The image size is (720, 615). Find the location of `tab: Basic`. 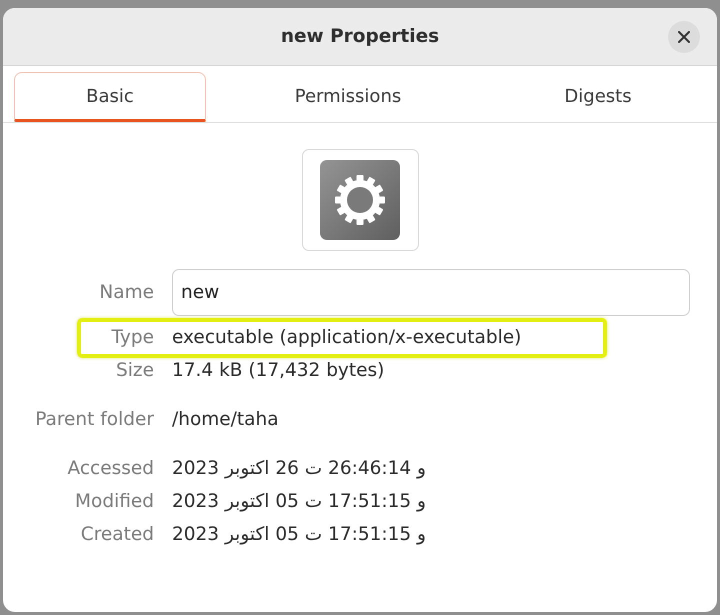

tab: Basic is located at coordinates (110, 97).